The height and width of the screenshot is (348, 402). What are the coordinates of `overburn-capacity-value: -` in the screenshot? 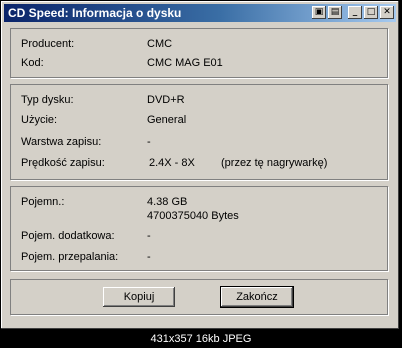 It's located at (149, 257).